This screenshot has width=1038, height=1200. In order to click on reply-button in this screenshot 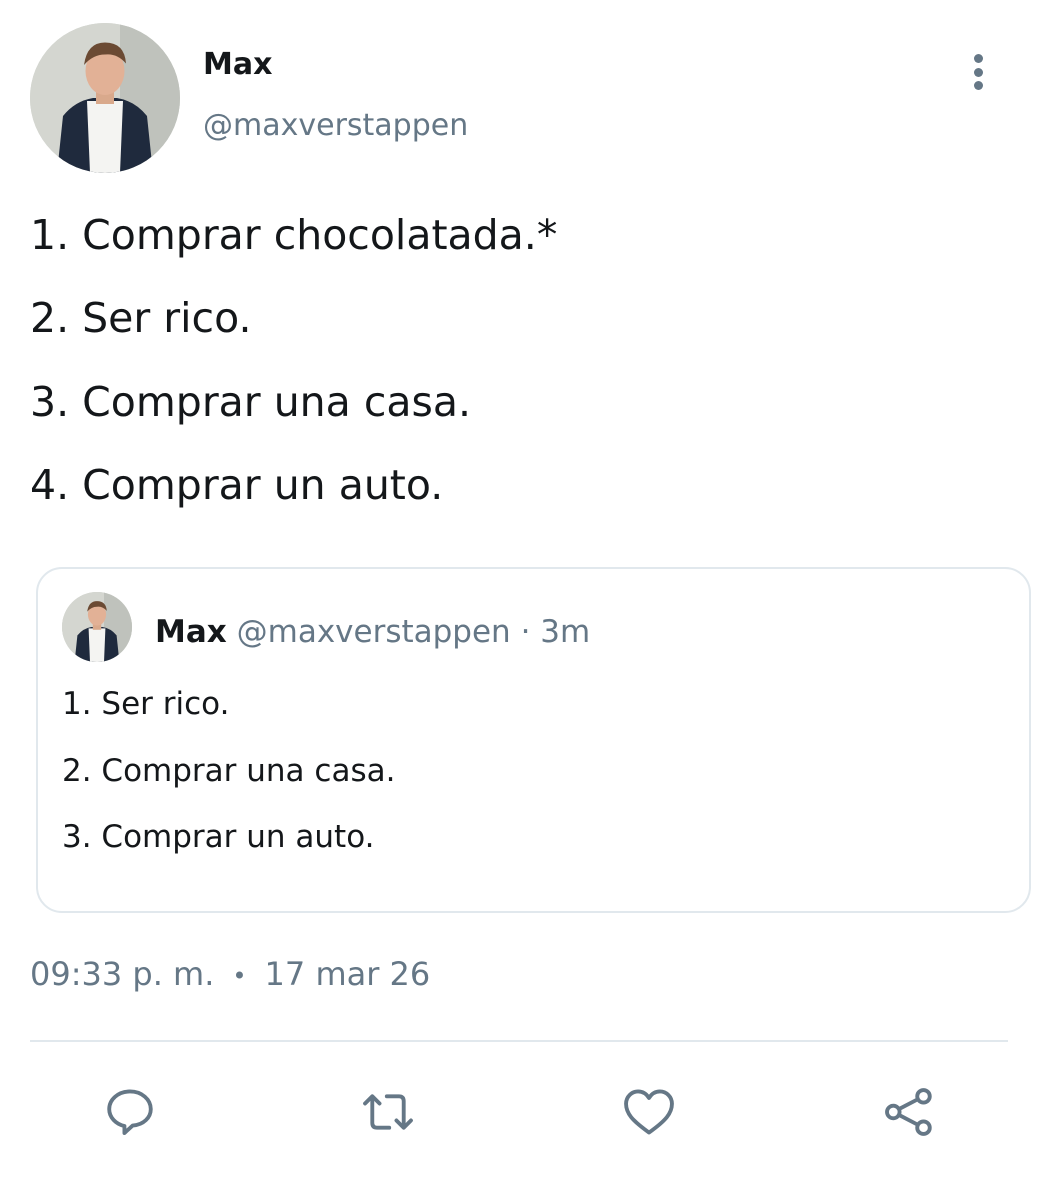, I will do `click(130, 1112)`.